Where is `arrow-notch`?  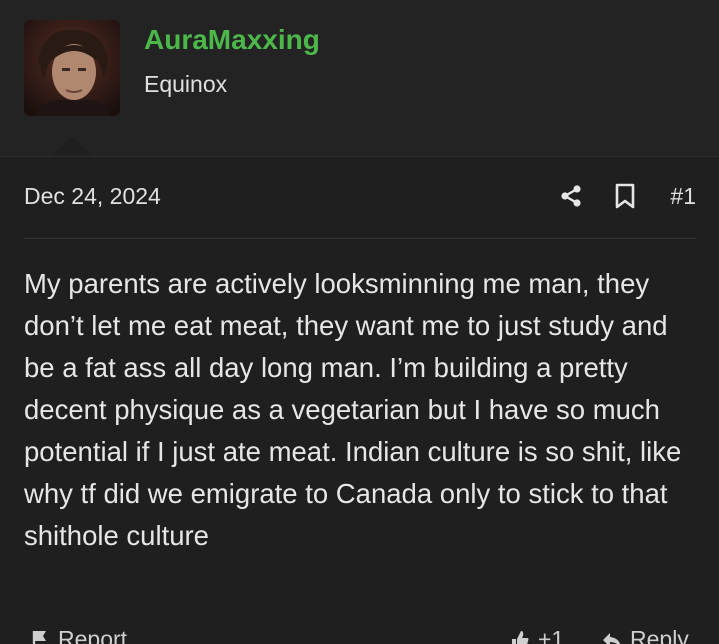
arrow-notch is located at coordinates (72, 146).